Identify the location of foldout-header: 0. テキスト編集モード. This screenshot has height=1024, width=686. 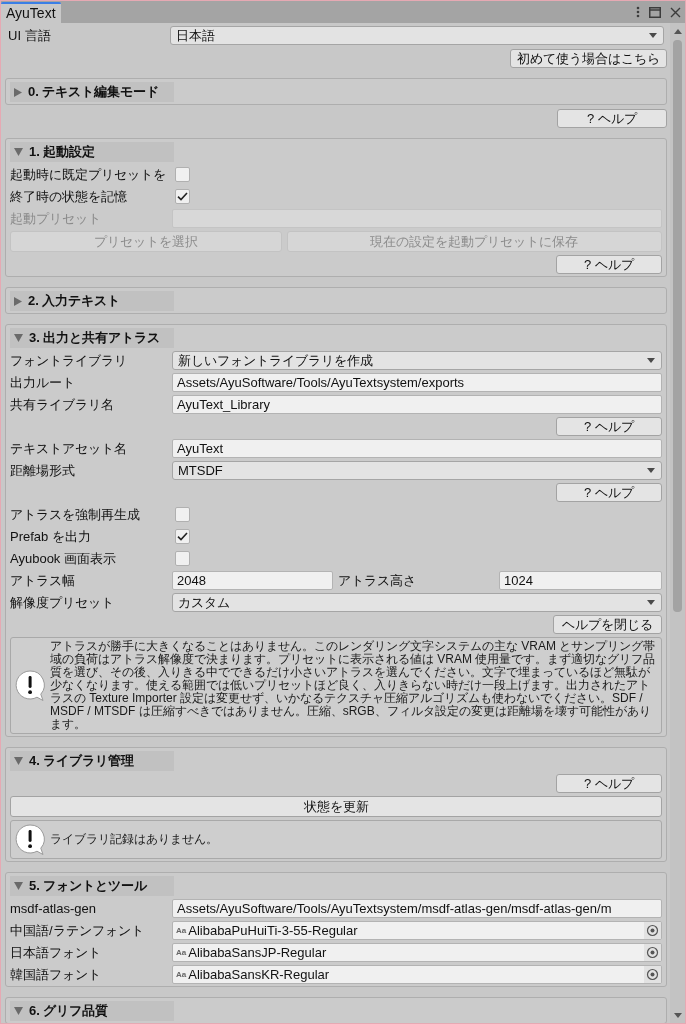
(92, 92).